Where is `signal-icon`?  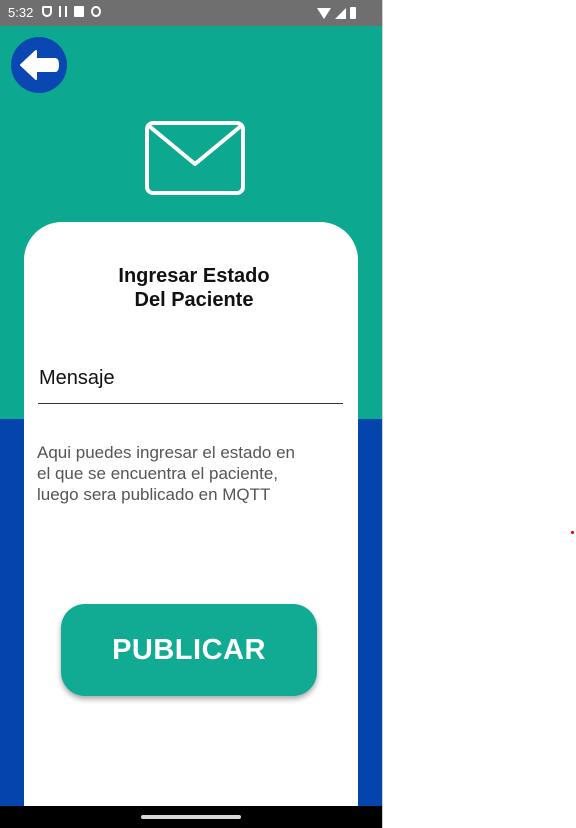 signal-icon is located at coordinates (340, 13).